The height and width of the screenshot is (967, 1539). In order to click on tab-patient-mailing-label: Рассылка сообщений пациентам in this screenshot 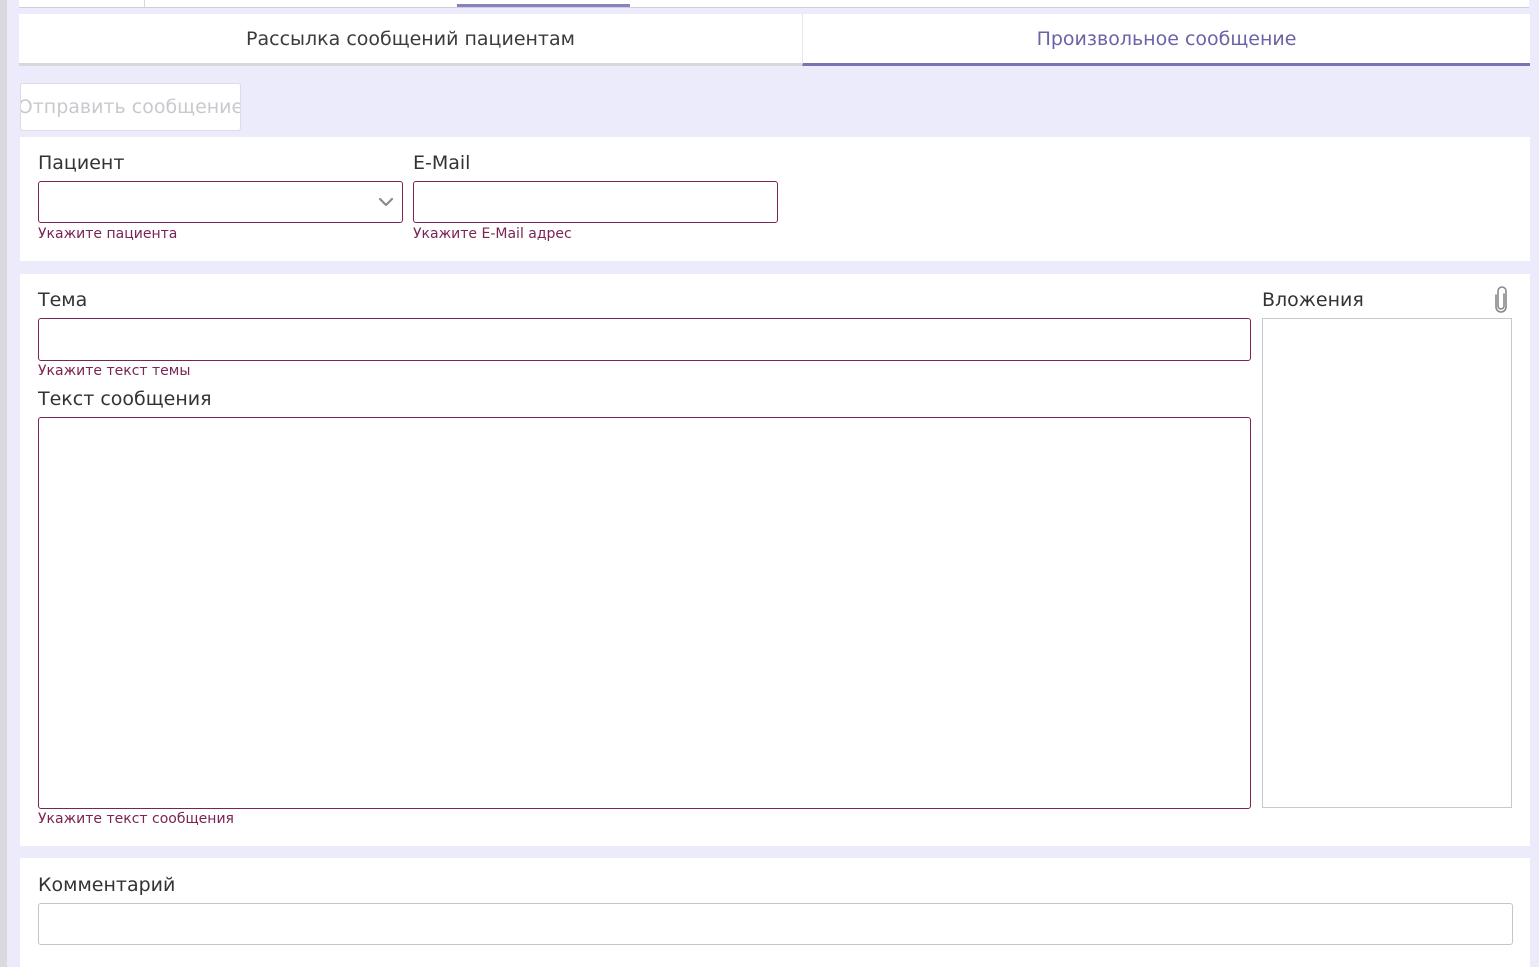, I will do `click(410, 38)`.